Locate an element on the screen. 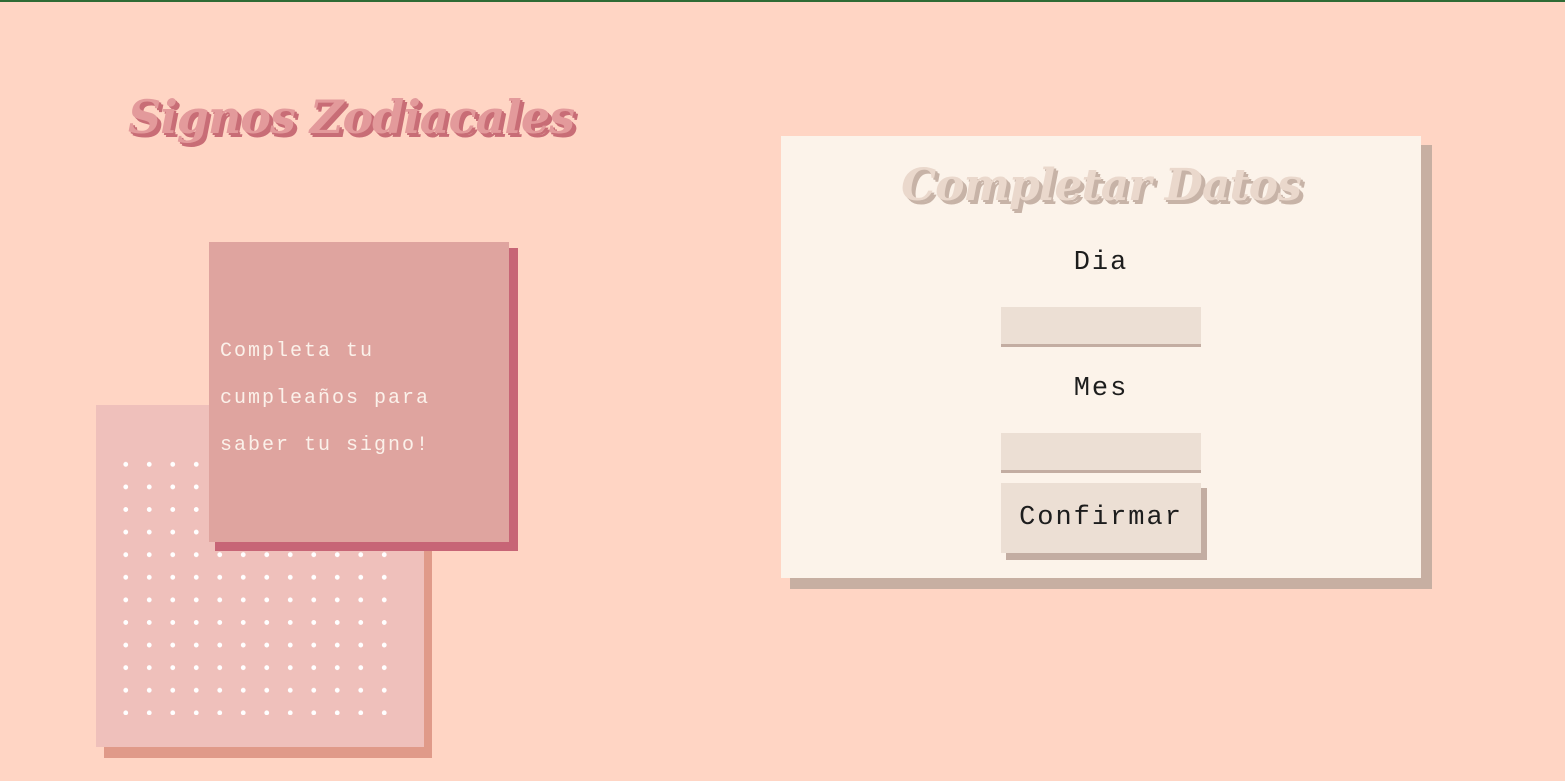 The height and width of the screenshot is (781, 1565). page-title: Signos Zodiacales is located at coordinates (351, 117).